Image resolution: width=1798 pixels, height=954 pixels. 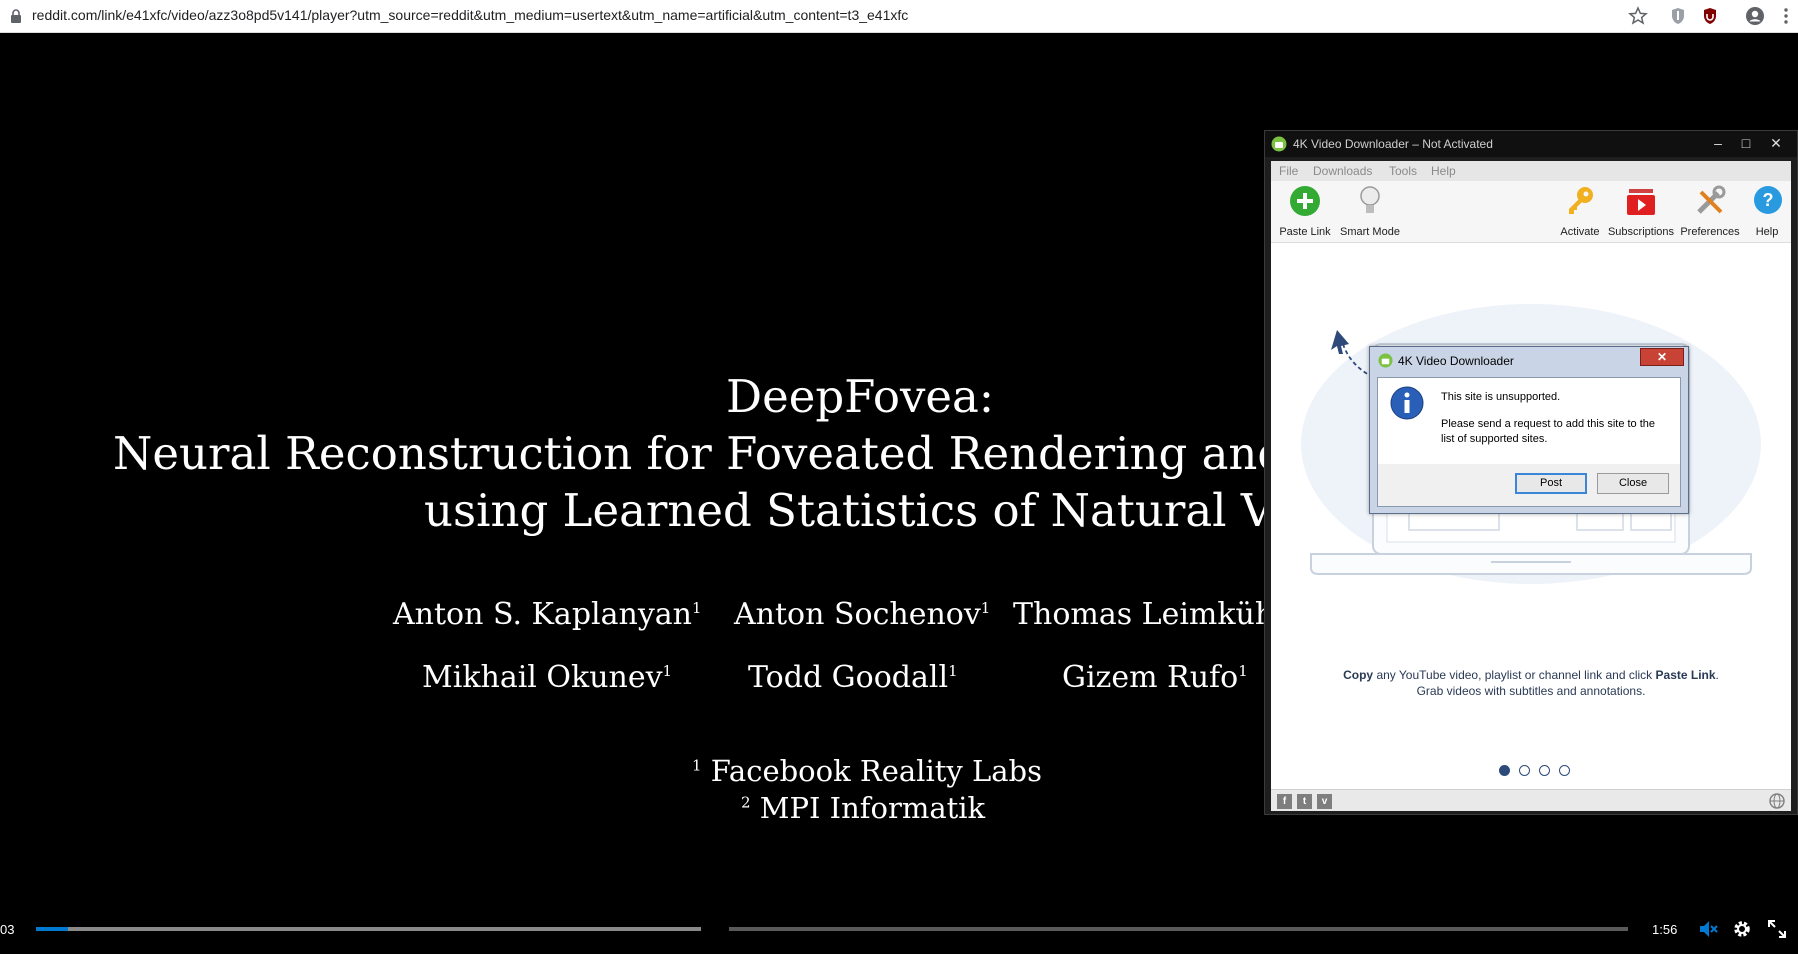 What do you see at coordinates (368, 929) in the screenshot?
I see `buffered-bar` at bounding box center [368, 929].